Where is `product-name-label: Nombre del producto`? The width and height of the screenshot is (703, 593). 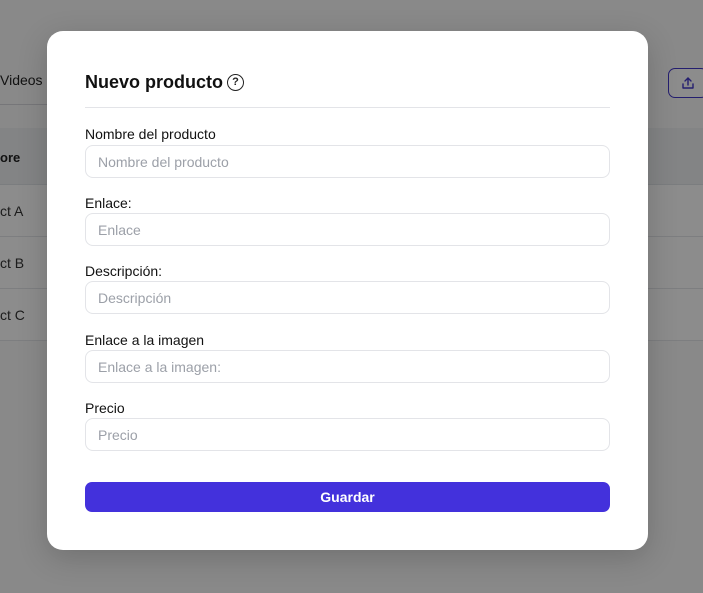
product-name-label: Nombre del producto is located at coordinates (150, 134).